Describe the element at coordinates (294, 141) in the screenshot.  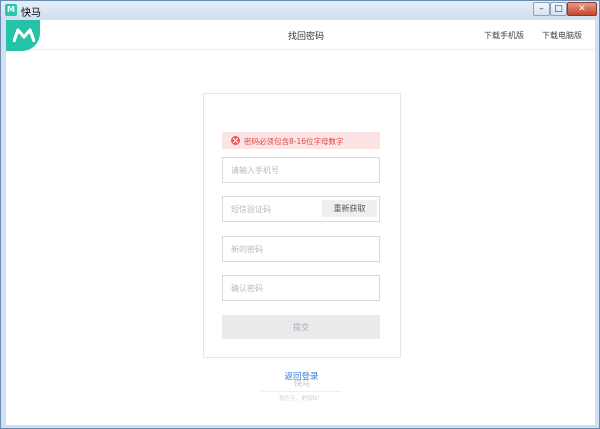
I see `error-message: 密码必须包含8-16位字母数字` at that location.